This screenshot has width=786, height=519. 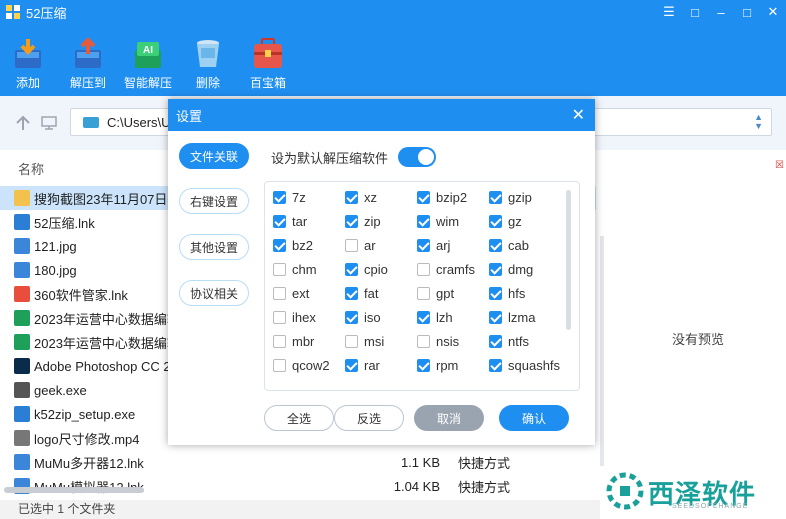 I want to click on format-checkbox: gpt, so click(x=435, y=293).